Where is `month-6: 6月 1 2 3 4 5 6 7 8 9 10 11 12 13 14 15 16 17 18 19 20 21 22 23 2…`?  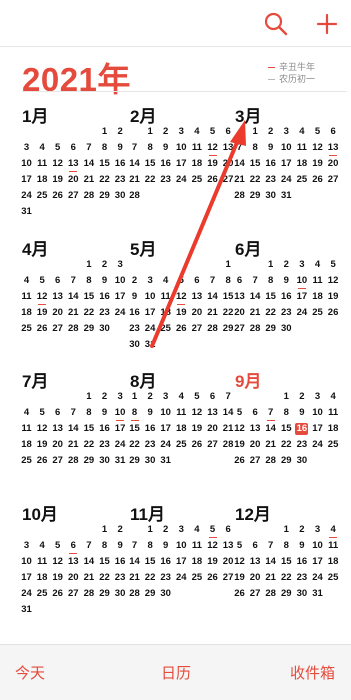
month-6: 6月 1 2 3 4 5 6 7 8 9 10 11 12 13 14 15 16 17 18 19 20 21 22 23 2… is located at coordinates (289, 300).